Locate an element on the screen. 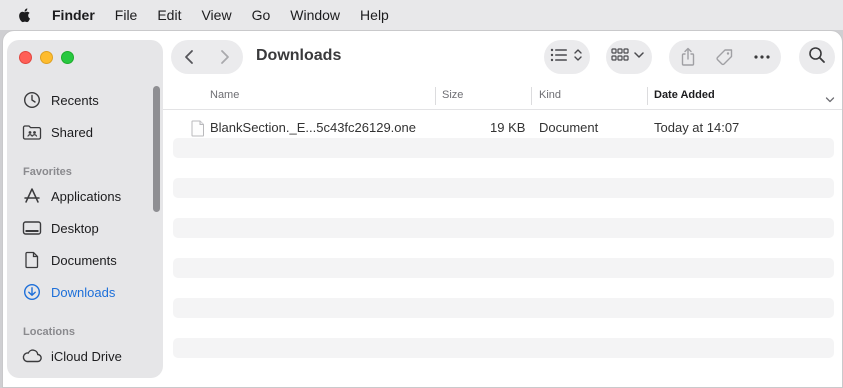 The image size is (843, 388). document-icon is located at coordinates (32, 260).